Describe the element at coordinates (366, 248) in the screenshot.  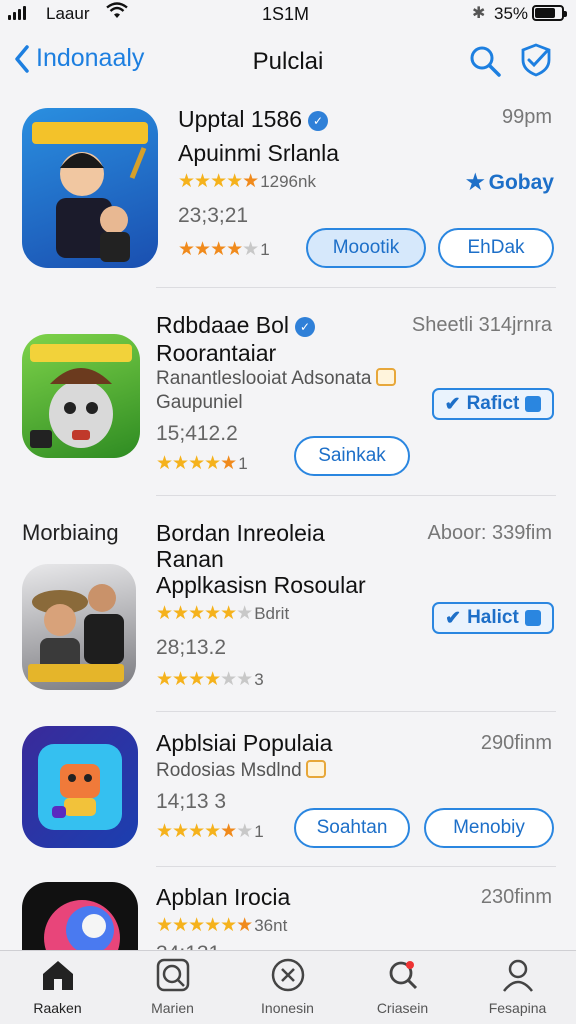
I see `app-button-primary: Moootik` at that location.